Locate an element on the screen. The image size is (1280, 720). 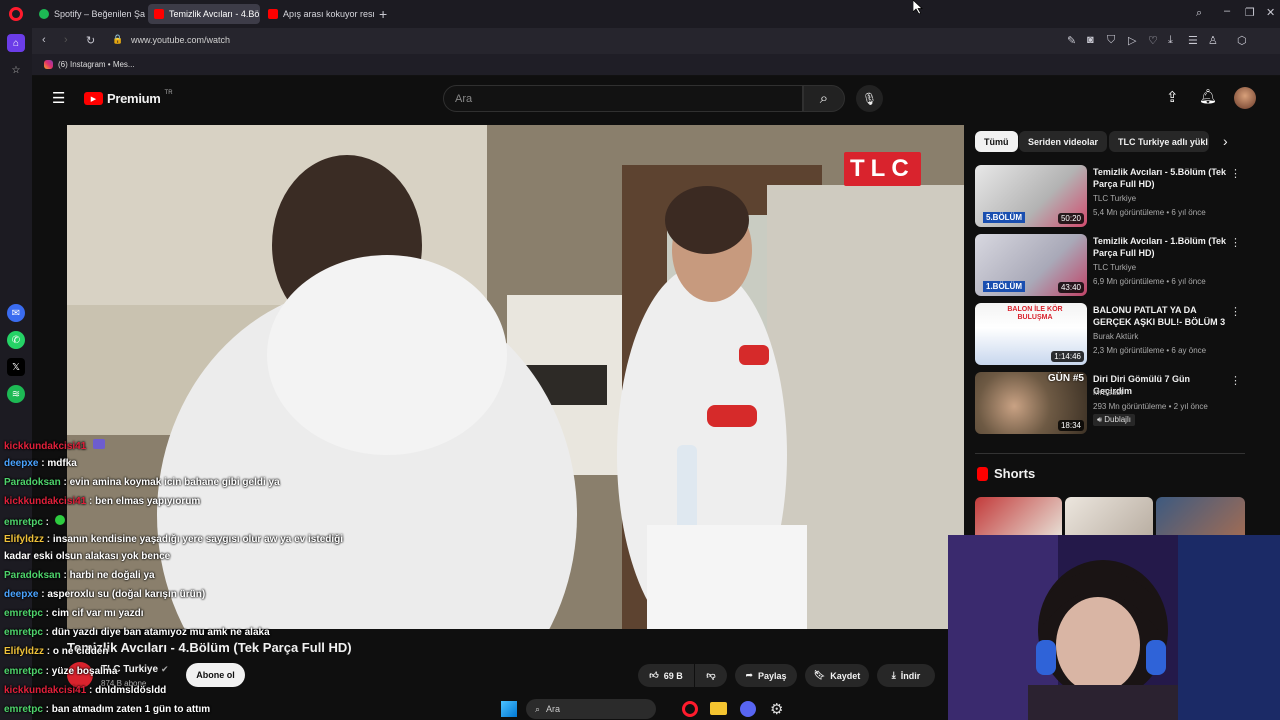
hamburger-menu-icon: ☰ is located at coordinates (58, 98).